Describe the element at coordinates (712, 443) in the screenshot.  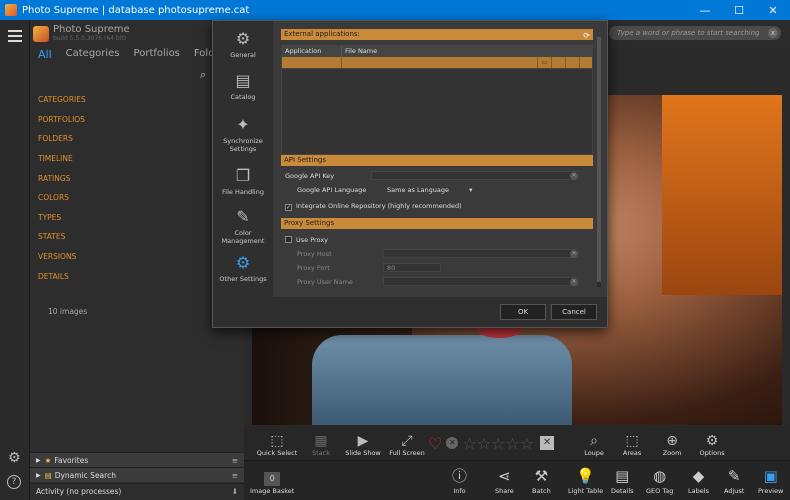
I see `options-button: ⚙ Options` at that location.